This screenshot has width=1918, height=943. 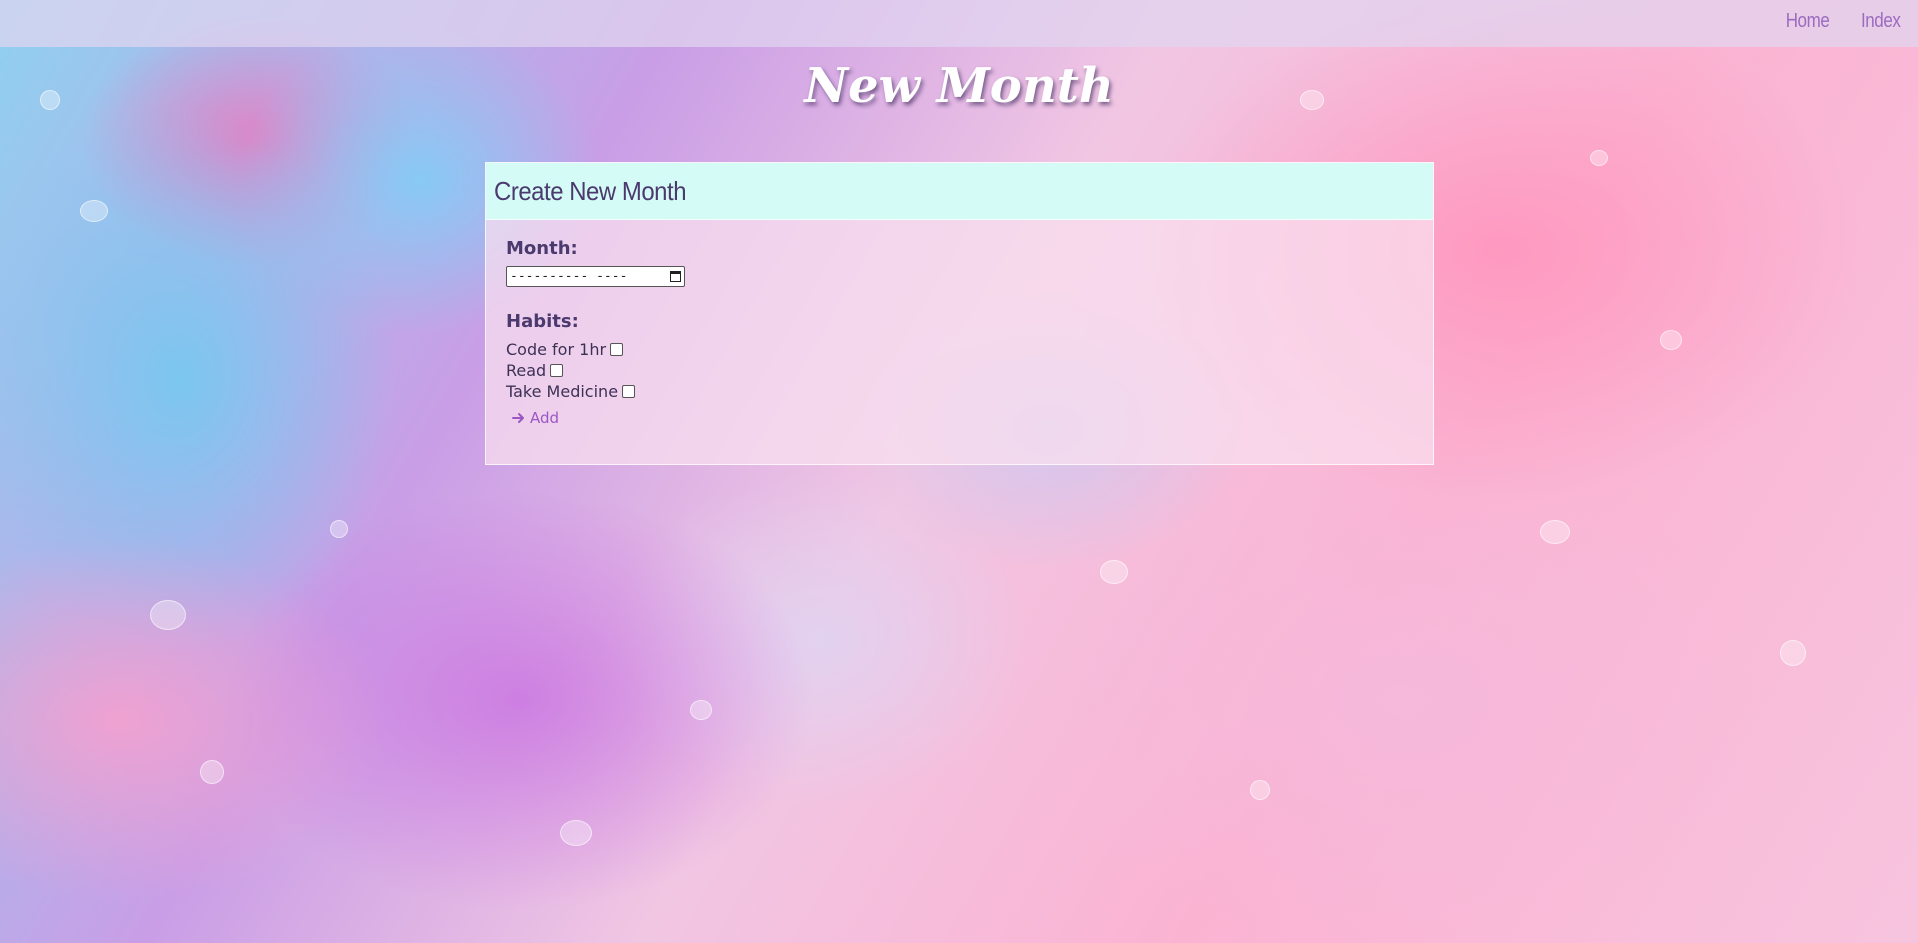 I want to click on top-navbar: Home Index, so click(x=959, y=23).